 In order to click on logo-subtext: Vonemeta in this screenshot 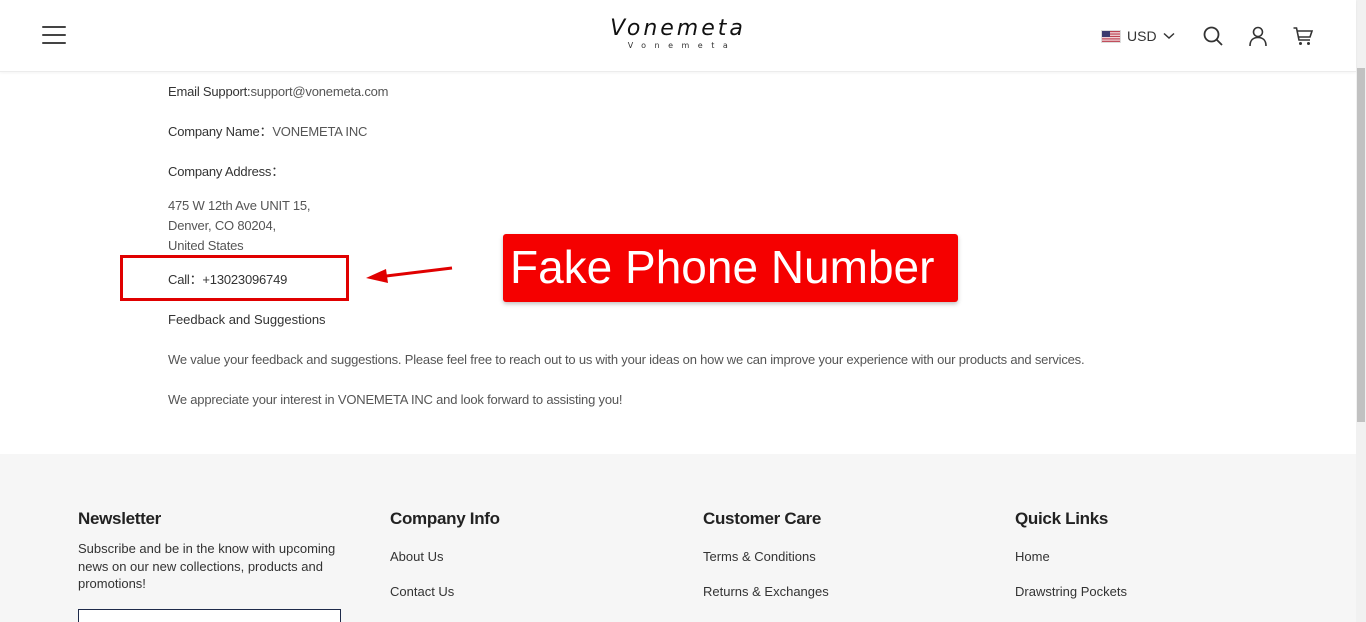, I will do `click(682, 45)`.